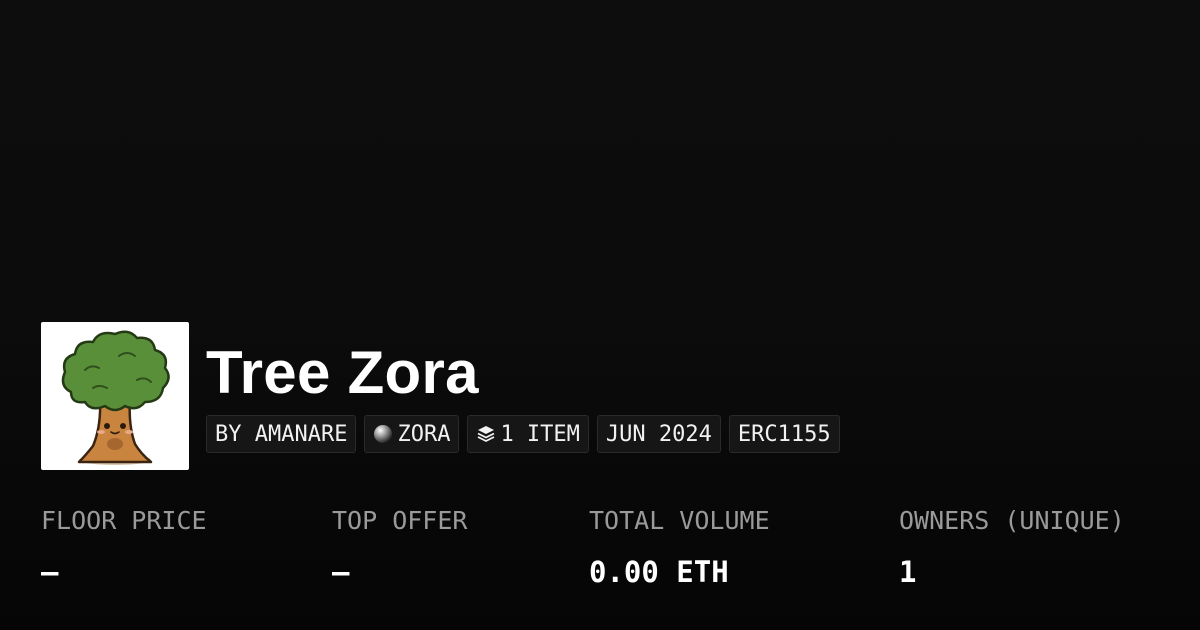 This screenshot has width=1200, height=630. Describe the element at coordinates (908, 572) in the screenshot. I see `owners-value: 1` at that location.